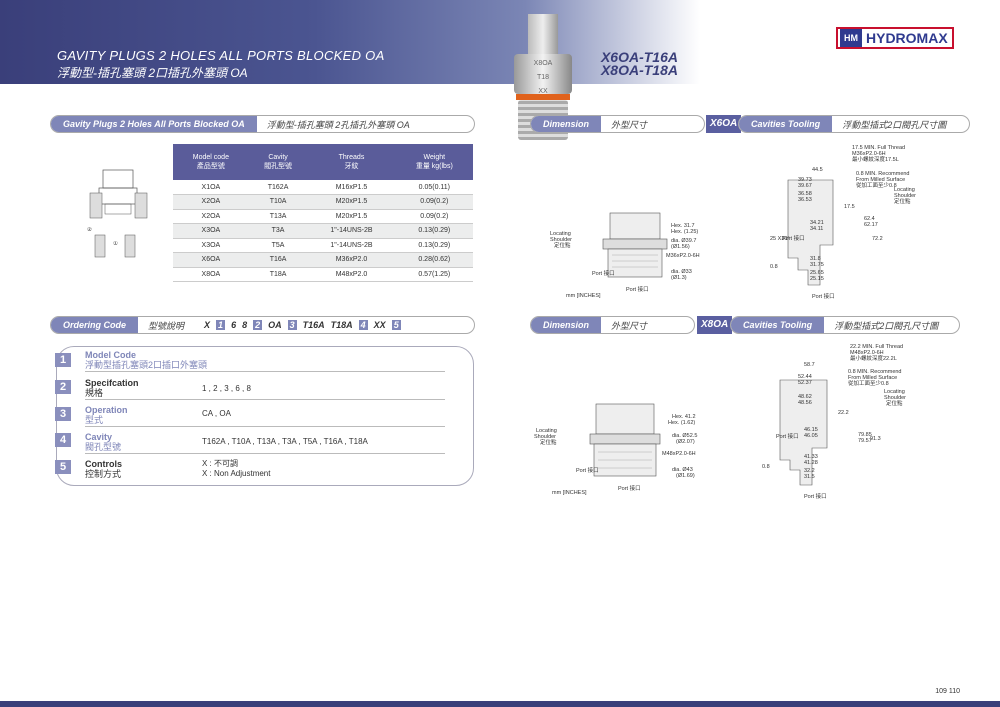 The height and width of the screenshot is (707, 1000). Describe the element at coordinates (809, 365) in the screenshot. I see `svg-text: 58.7` at that location.